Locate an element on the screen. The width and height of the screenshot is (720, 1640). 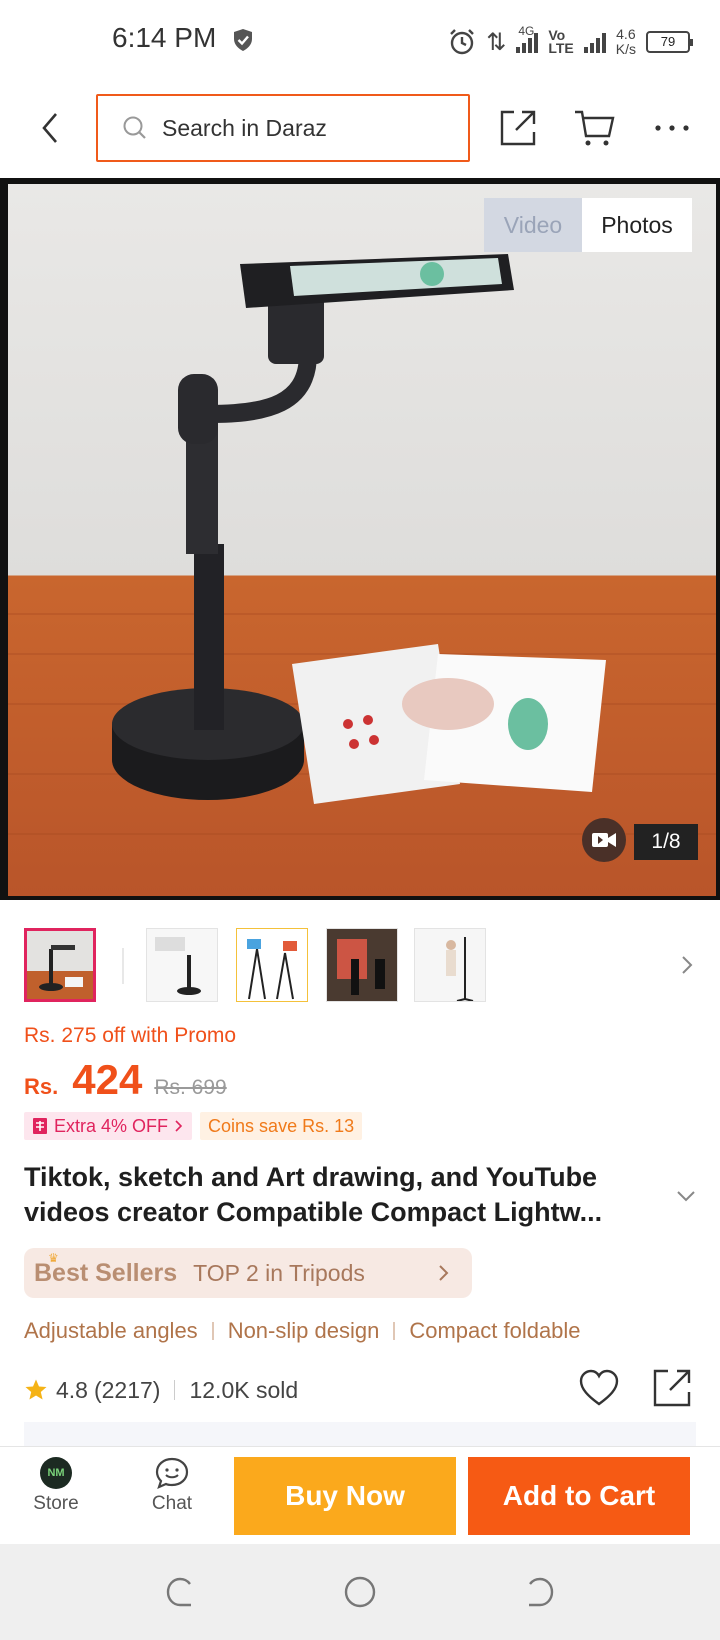
back-icon is located at coordinates (49, 128).